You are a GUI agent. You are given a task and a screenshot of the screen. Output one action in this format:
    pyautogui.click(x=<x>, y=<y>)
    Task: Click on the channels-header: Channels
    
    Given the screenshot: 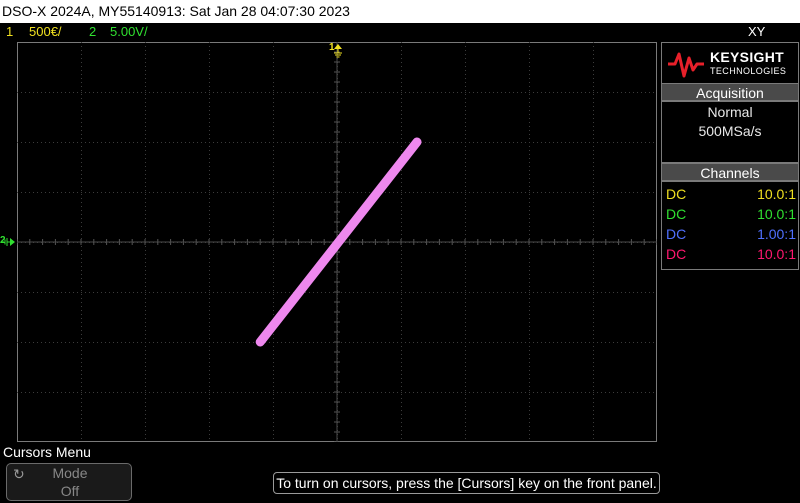 What is the action you would take?
    pyautogui.click(x=730, y=172)
    